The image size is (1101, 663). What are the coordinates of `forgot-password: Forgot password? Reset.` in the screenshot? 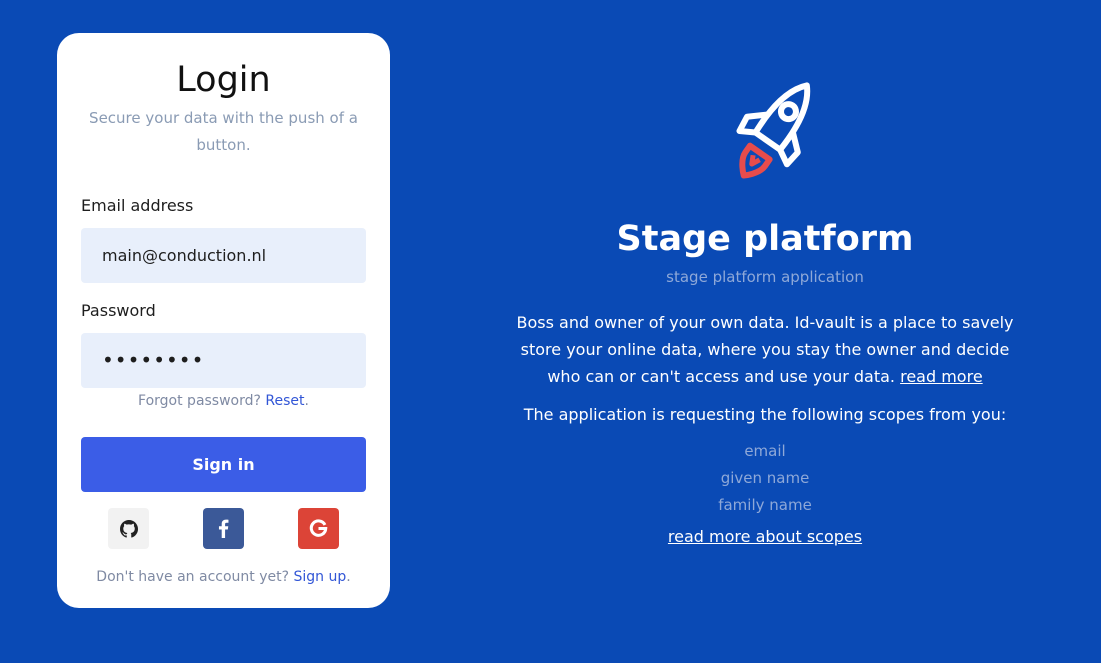 It's located at (223, 401).